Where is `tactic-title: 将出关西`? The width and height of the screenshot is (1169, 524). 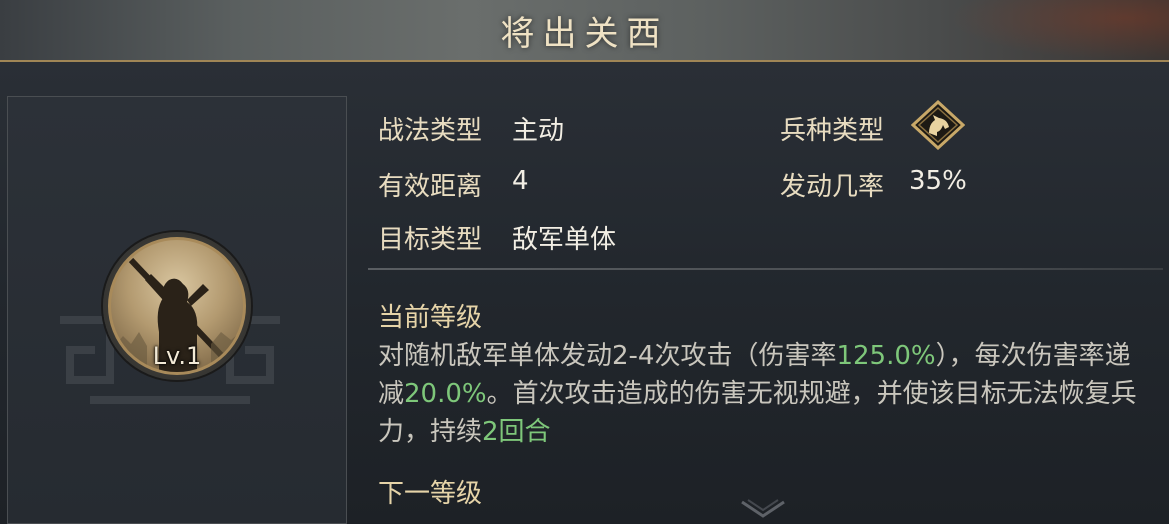 tactic-title: 将出关西 is located at coordinates (584, 34).